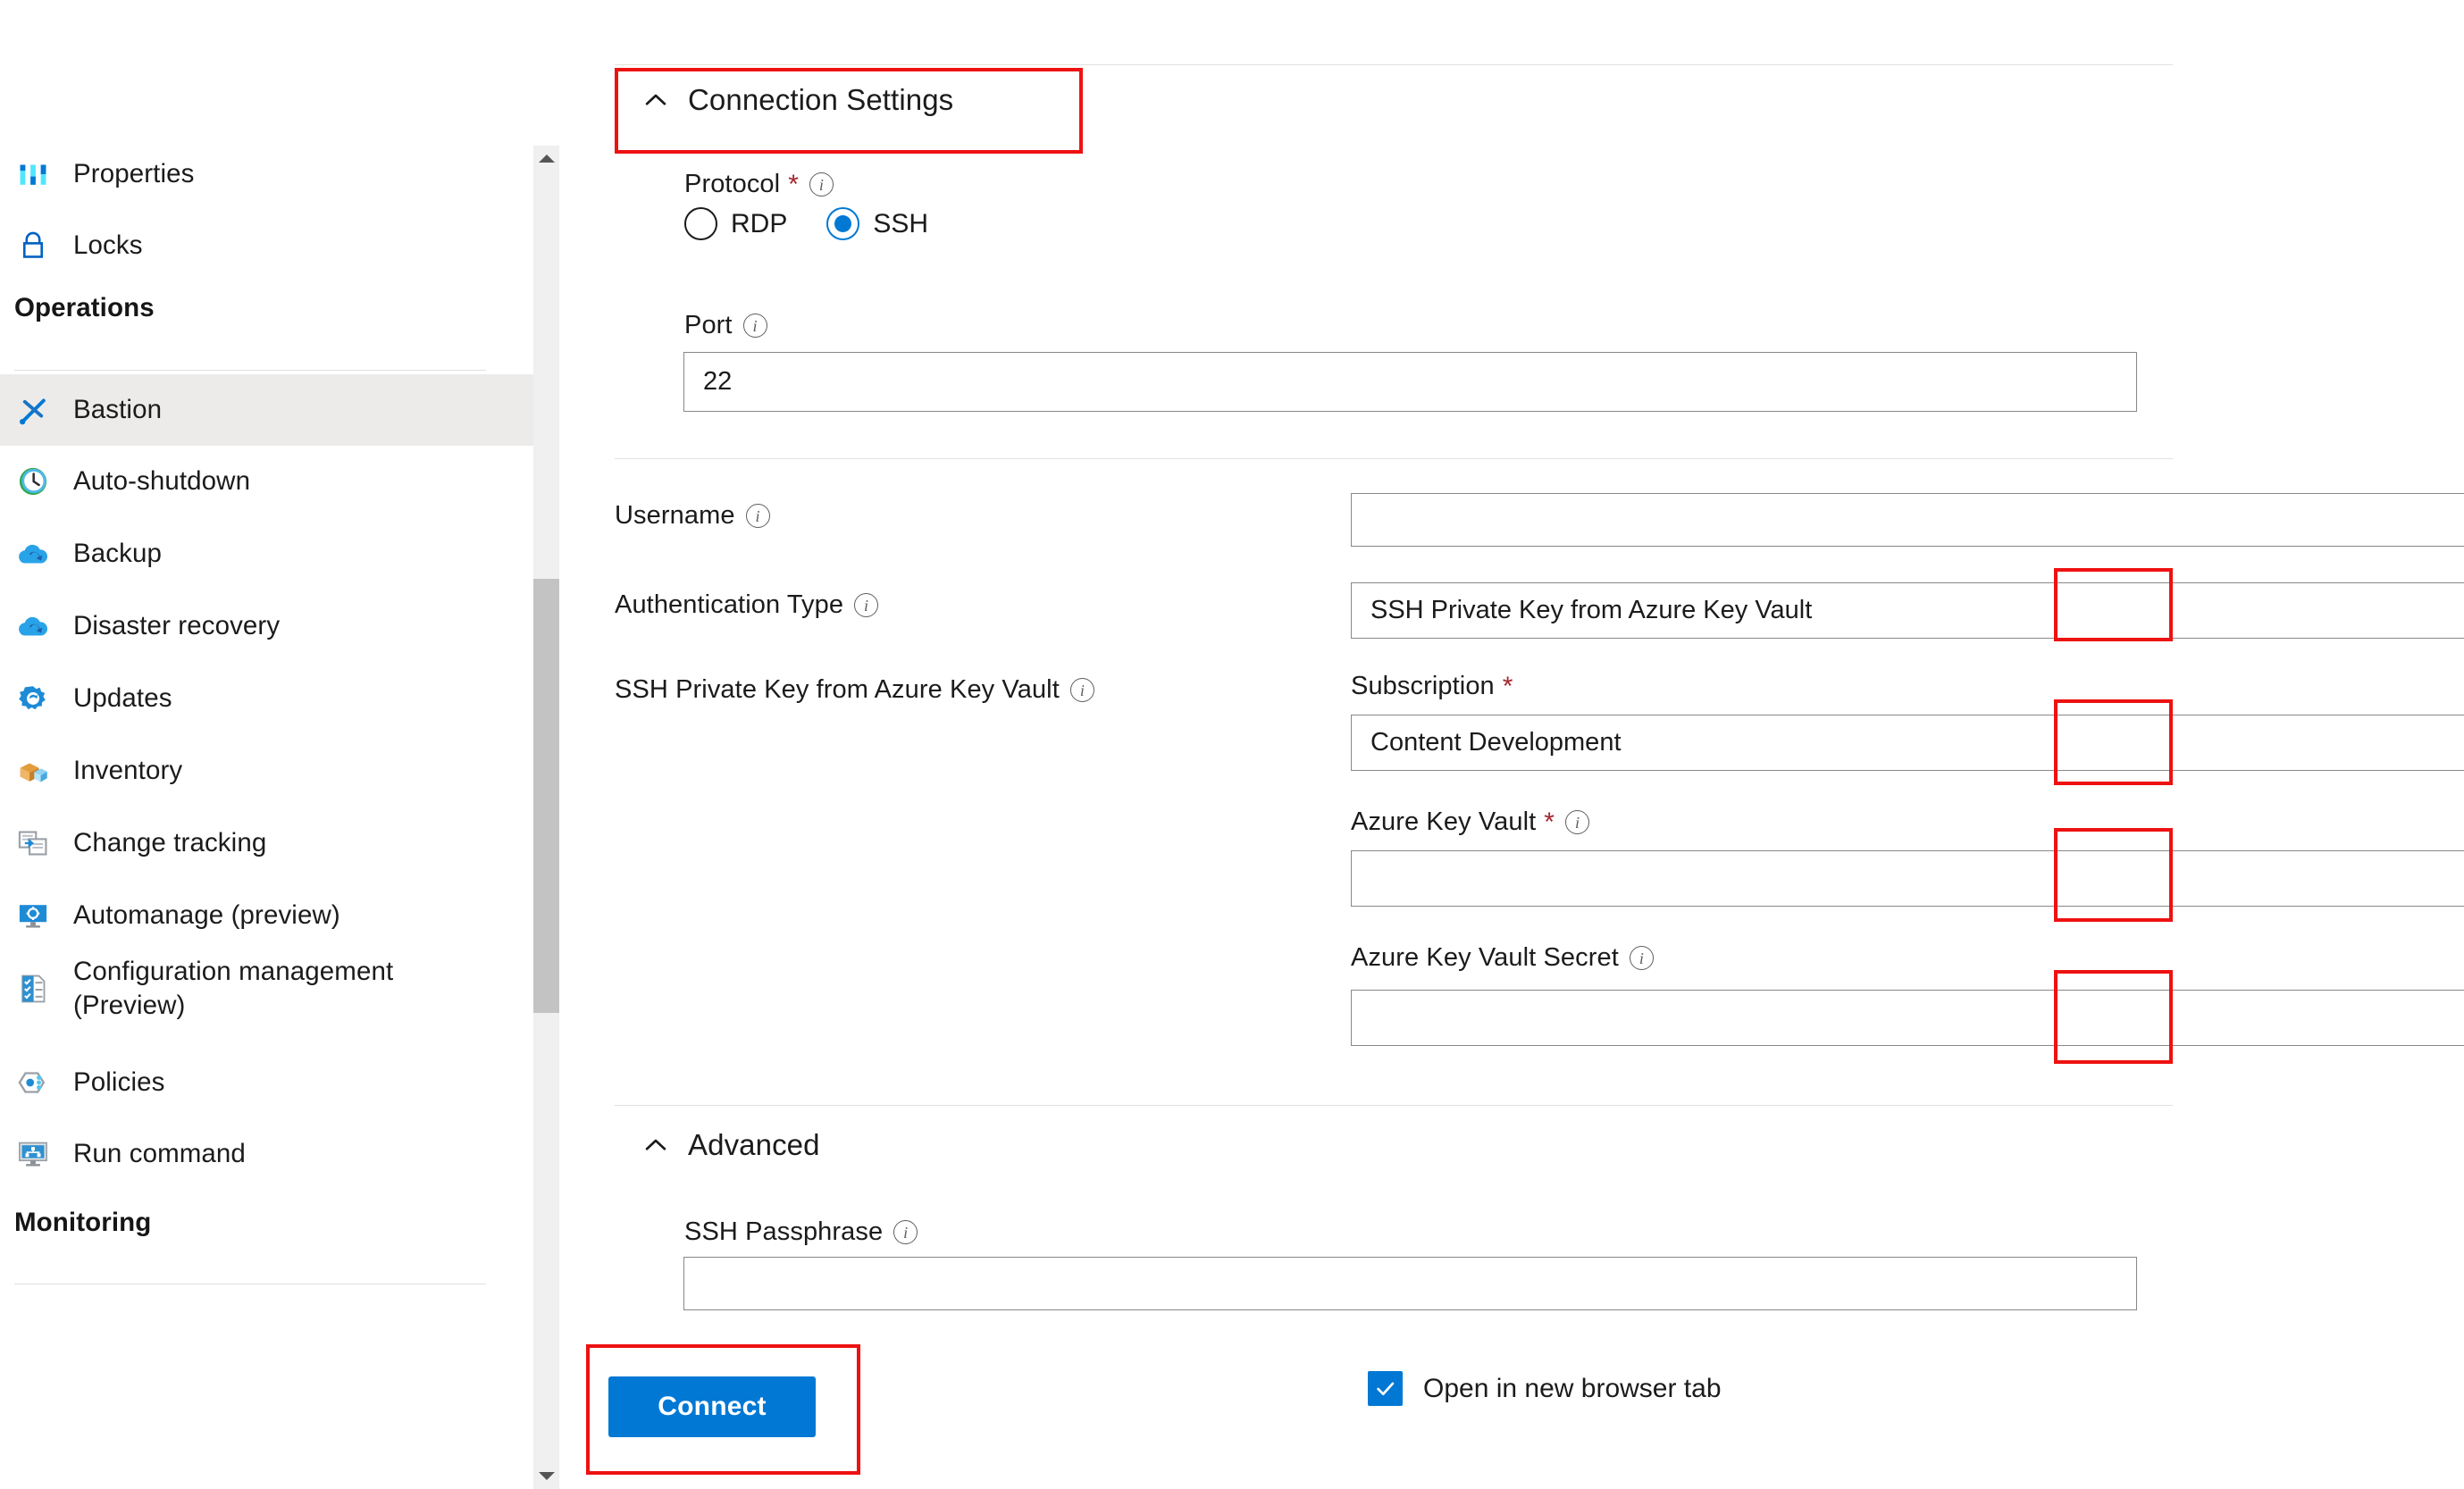 The image size is (2464, 1489). What do you see at coordinates (718, 382) in the screenshot?
I see `port-value: 22` at bounding box center [718, 382].